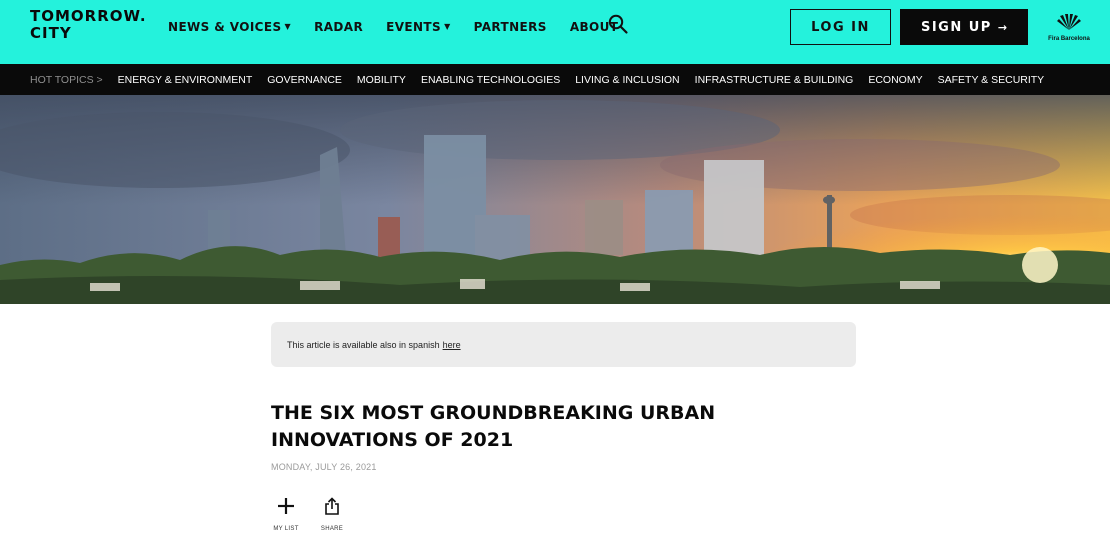 Image resolution: width=1110 pixels, height=542 pixels. I want to click on topic-safety-security: SAFETY & SECURITY, so click(991, 80).